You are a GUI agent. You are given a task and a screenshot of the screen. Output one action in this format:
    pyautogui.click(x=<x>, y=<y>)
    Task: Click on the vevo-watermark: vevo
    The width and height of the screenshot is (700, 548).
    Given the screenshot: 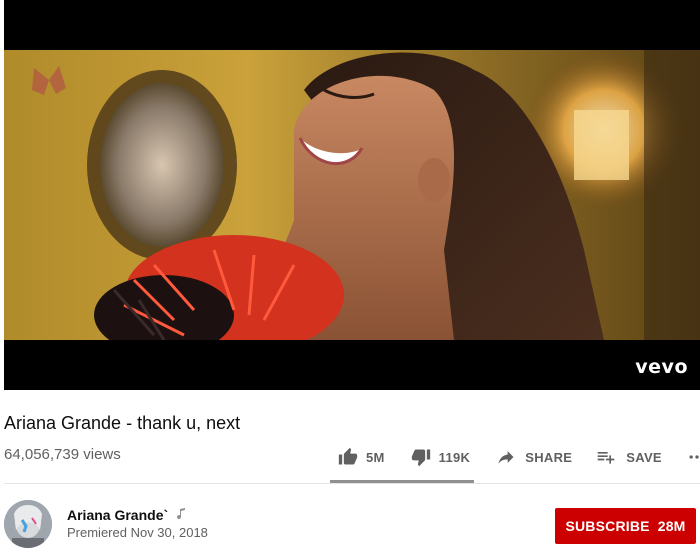 What is the action you would take?
    pyautogui.click(x=661, y=367)
    